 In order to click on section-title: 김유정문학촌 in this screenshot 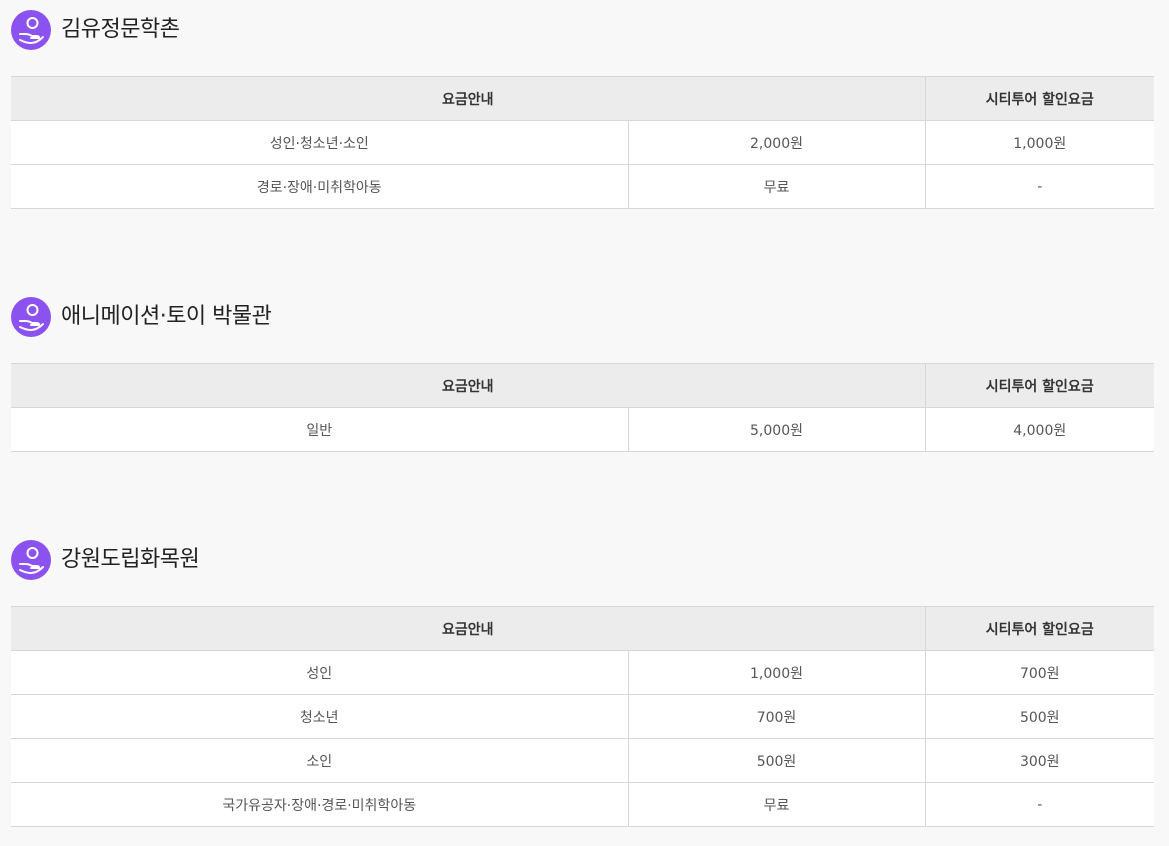, I will do `click(120, 29)`.